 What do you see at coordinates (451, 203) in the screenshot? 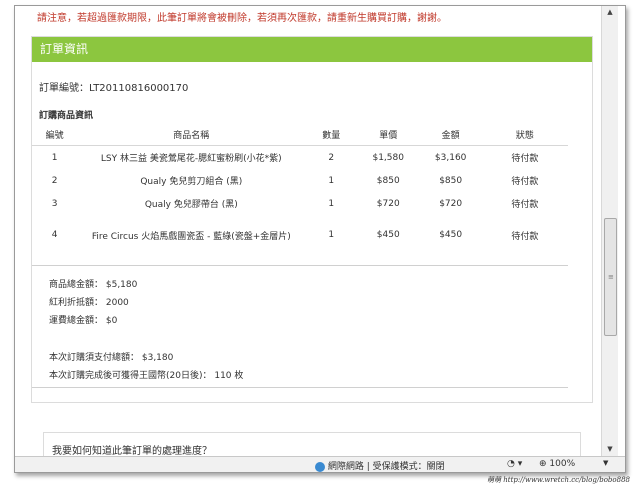
I see `cell-amount: $720` at bounding box center [451, 203].